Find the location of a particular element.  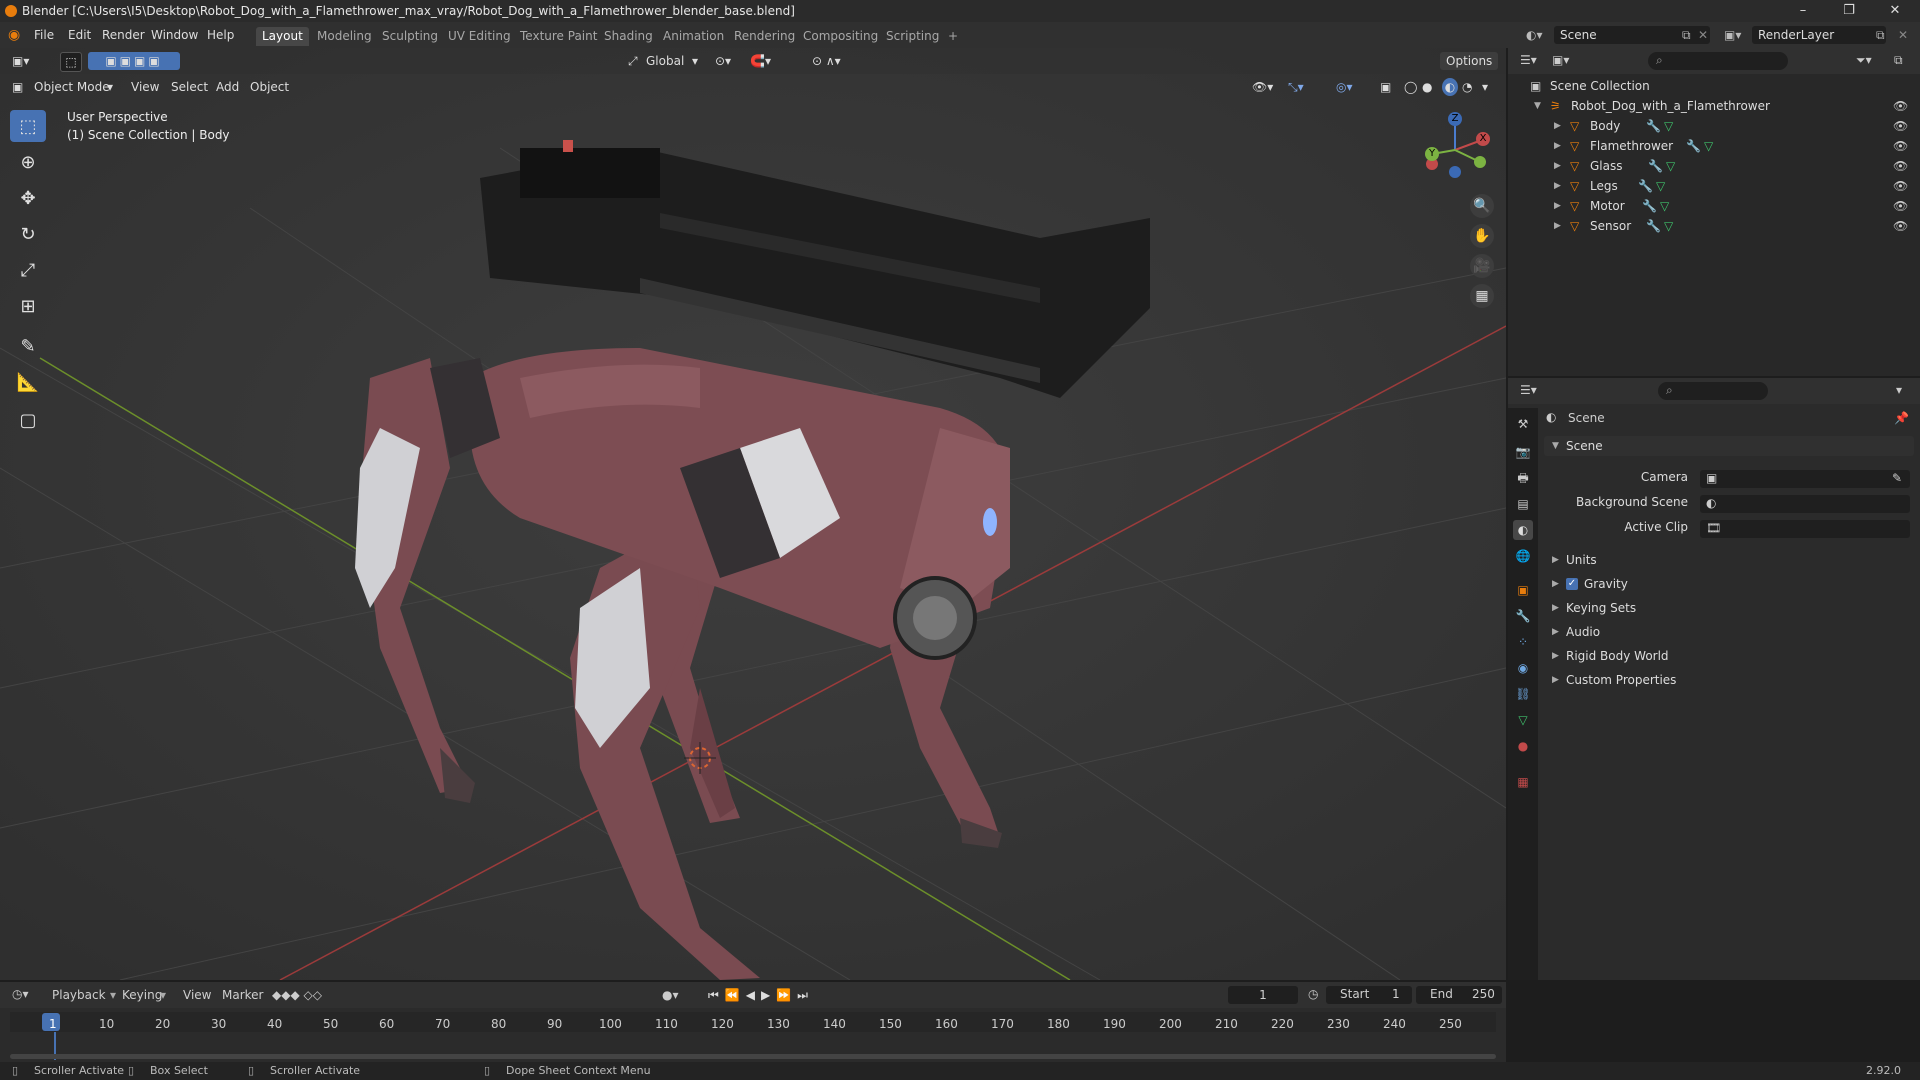

texture-tab-icon: ▦ is located at coordinates (1523, 782).